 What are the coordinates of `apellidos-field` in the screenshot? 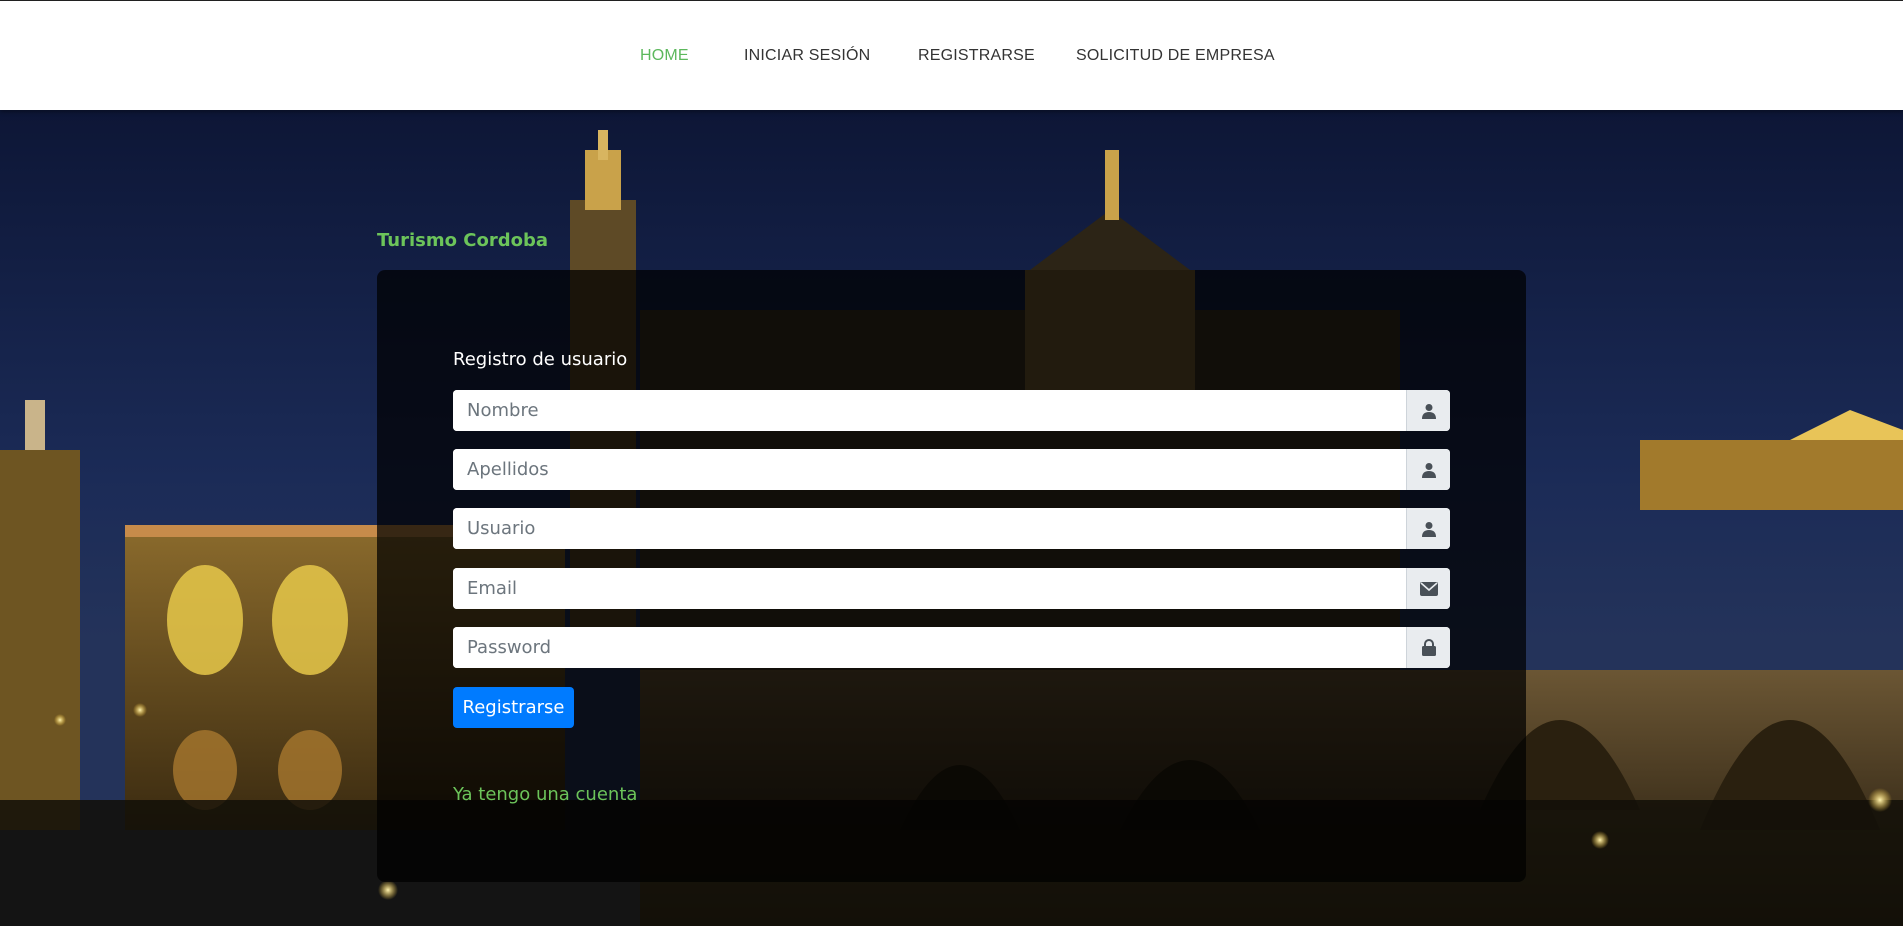 It's located at (951, 469).